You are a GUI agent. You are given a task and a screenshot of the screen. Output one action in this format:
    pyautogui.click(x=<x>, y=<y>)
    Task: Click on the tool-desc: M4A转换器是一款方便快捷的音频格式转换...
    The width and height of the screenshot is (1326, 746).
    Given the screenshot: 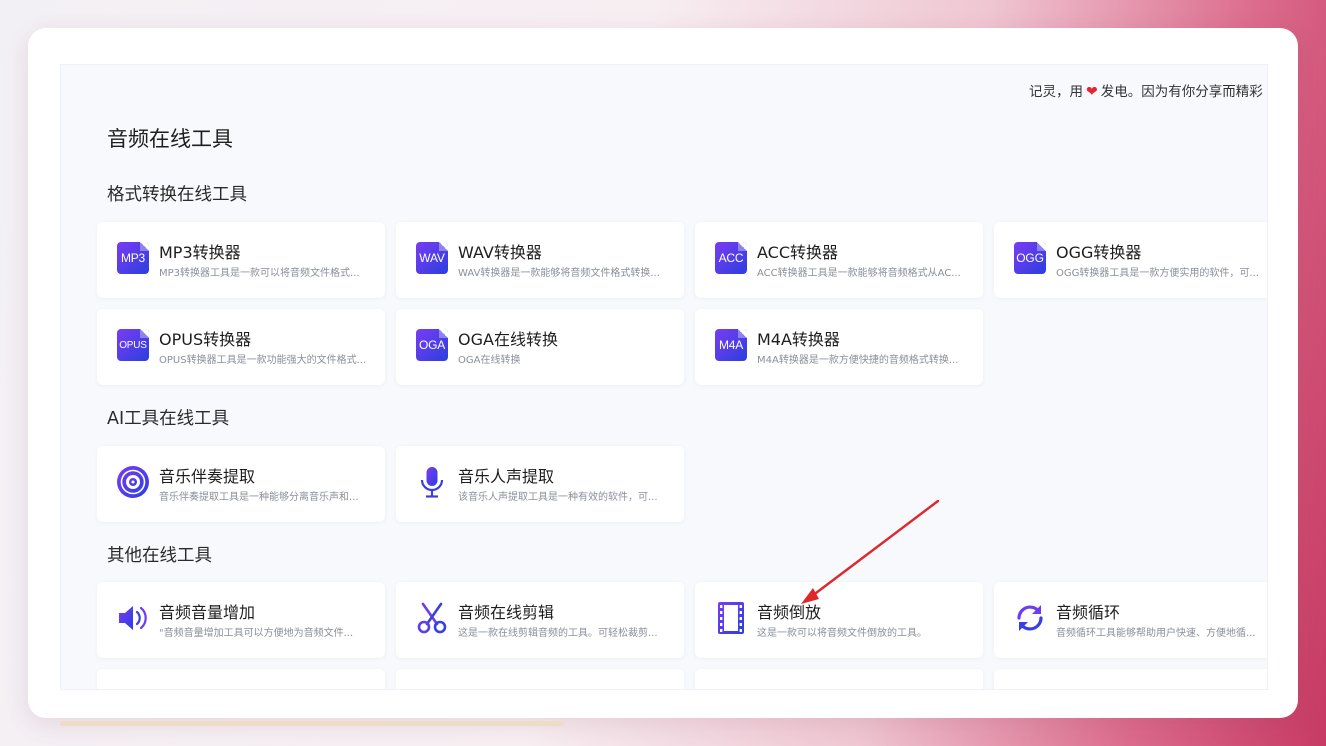 What is the action you would take?
    pyautogui.click(x=858, y=360)
    